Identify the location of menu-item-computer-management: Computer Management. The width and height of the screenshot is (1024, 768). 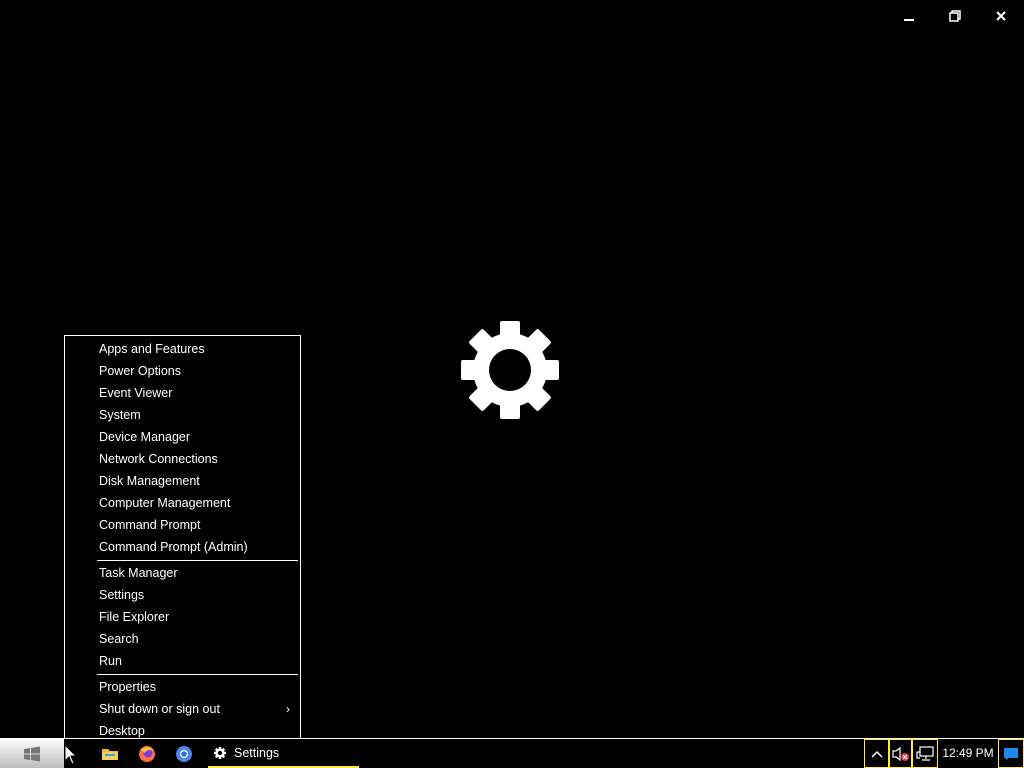
(182, 503).